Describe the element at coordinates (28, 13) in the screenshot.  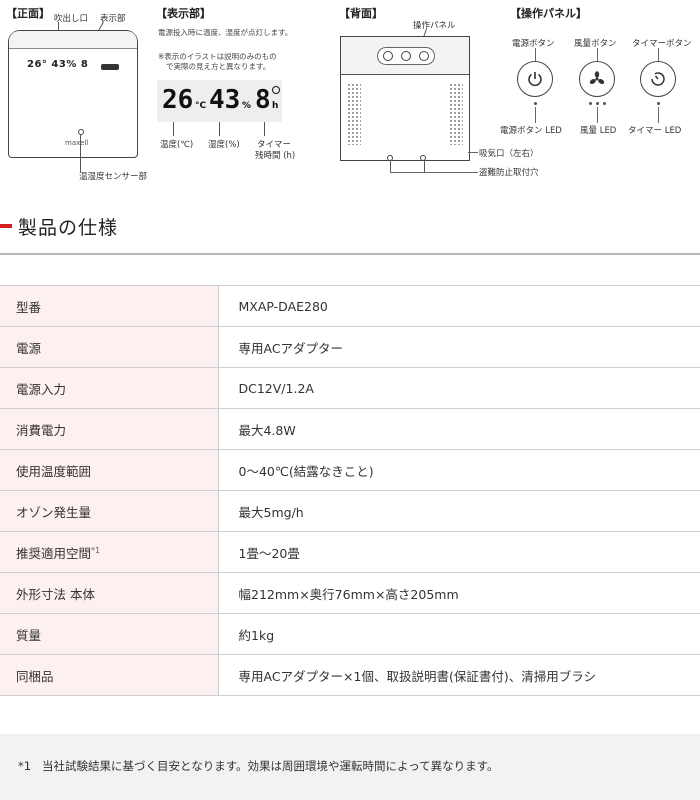
I see `front-view-label: 【正面】` at that location.